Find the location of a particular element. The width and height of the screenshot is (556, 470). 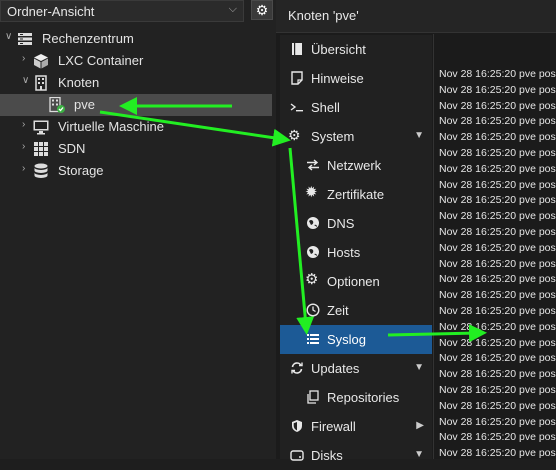

nav-item-notes: Hinweise is located at coordinates (356, 78).